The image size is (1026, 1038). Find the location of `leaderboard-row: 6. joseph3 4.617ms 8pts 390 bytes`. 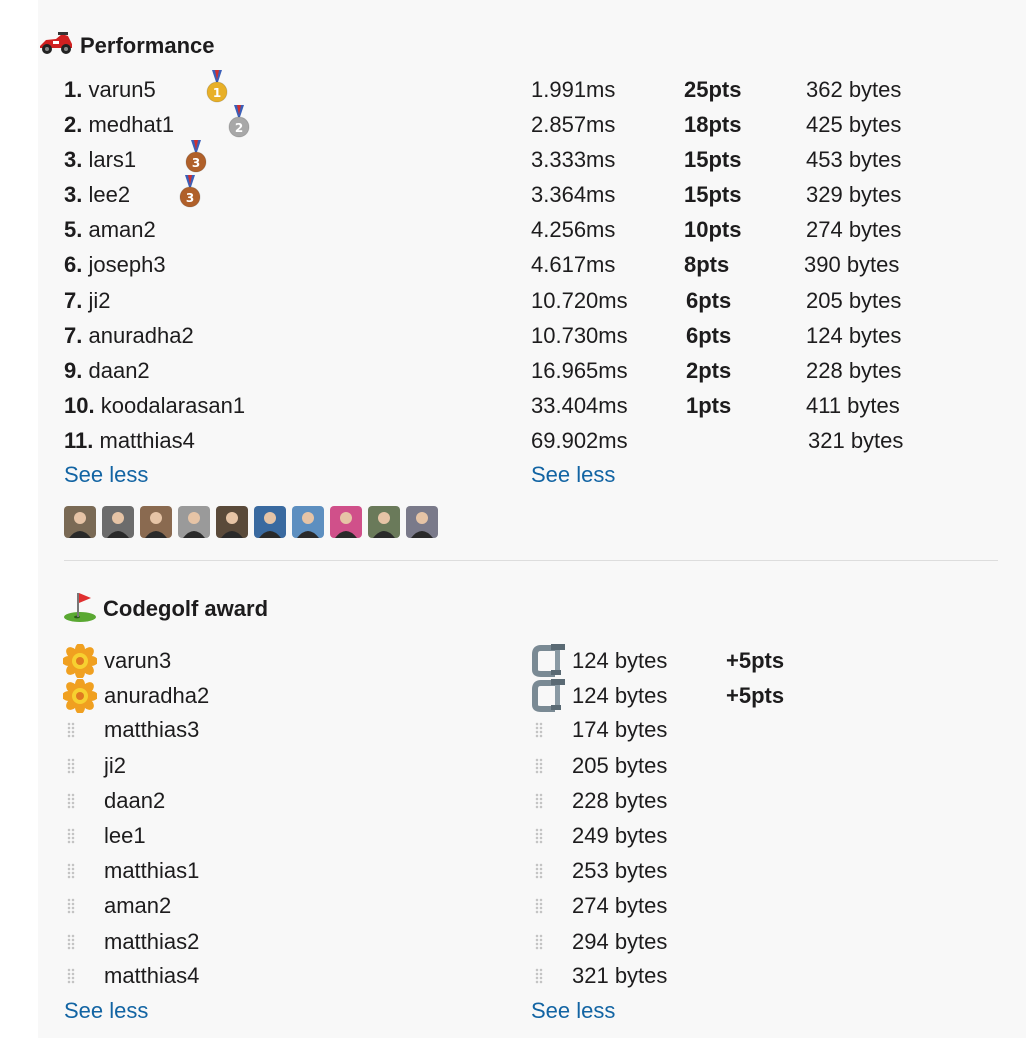

leaderboard-row: 6. joseph3 4.617ms 8pts 390 bytes is located at coordinates (494, 264).